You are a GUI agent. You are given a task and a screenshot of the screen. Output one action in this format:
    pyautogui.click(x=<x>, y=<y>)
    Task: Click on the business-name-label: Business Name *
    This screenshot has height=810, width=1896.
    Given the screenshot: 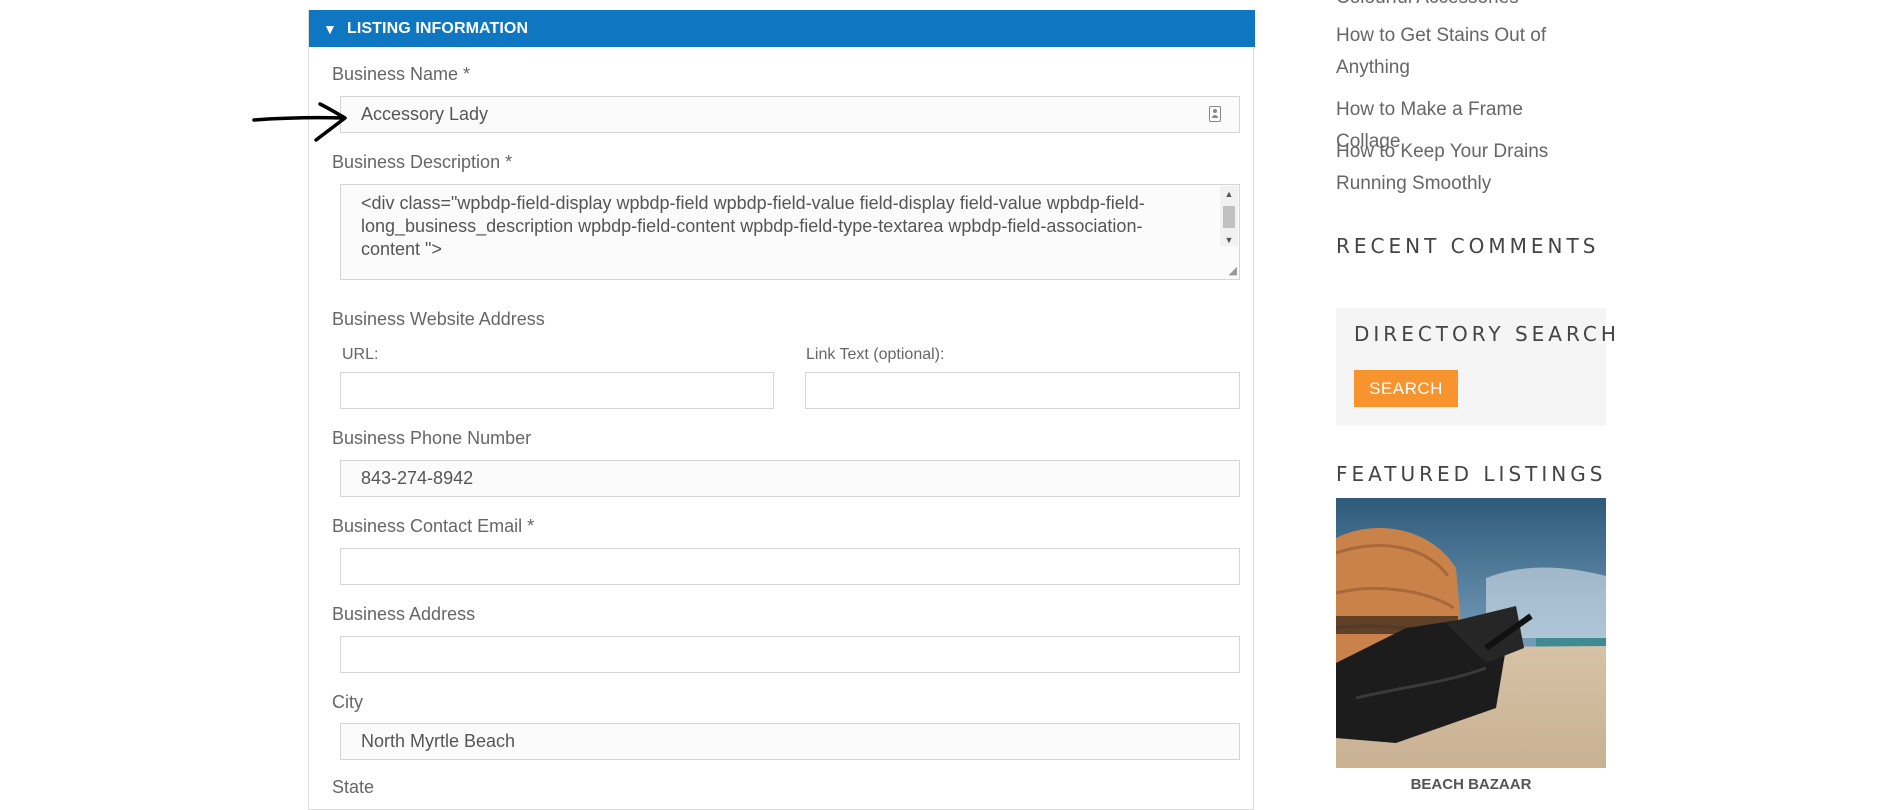 What is the action you would take?
    pyautogui.click(x=401, y=74)
    